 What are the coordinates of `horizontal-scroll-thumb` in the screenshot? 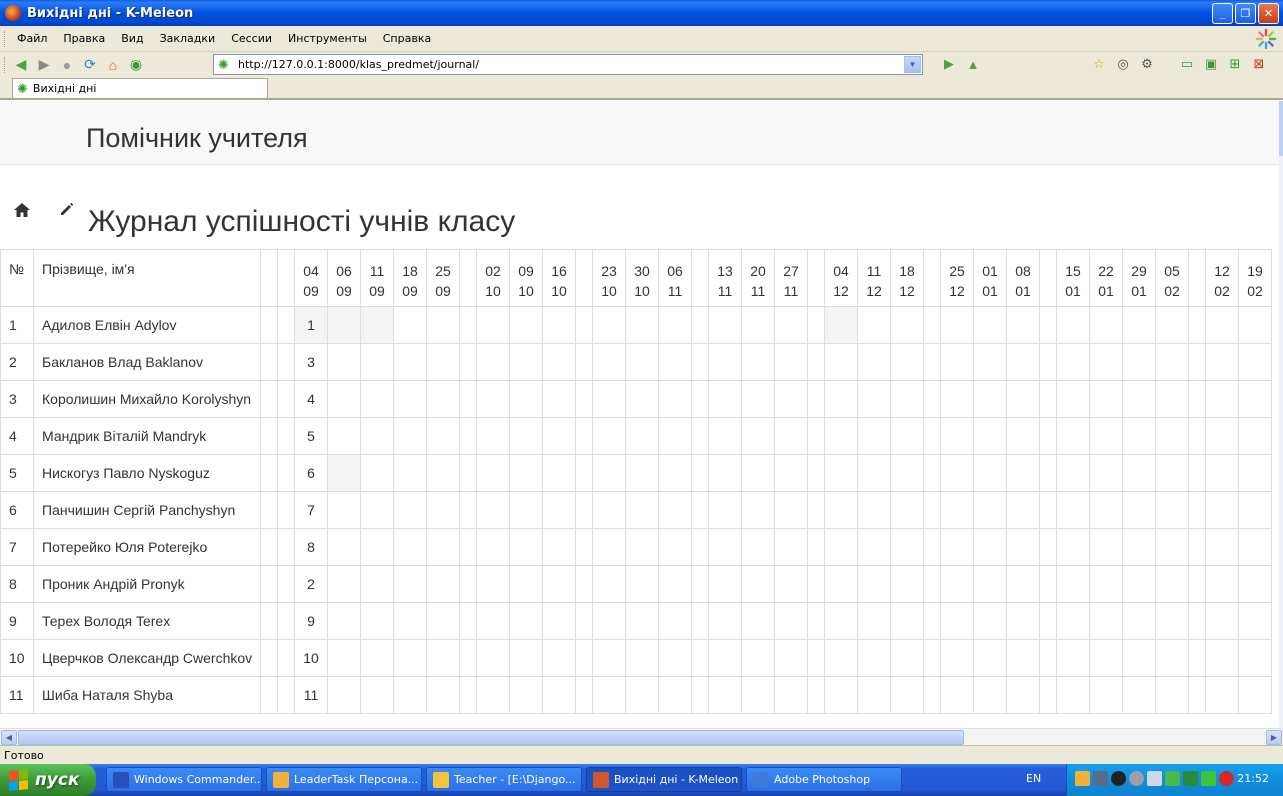 It's located at (491, 737).